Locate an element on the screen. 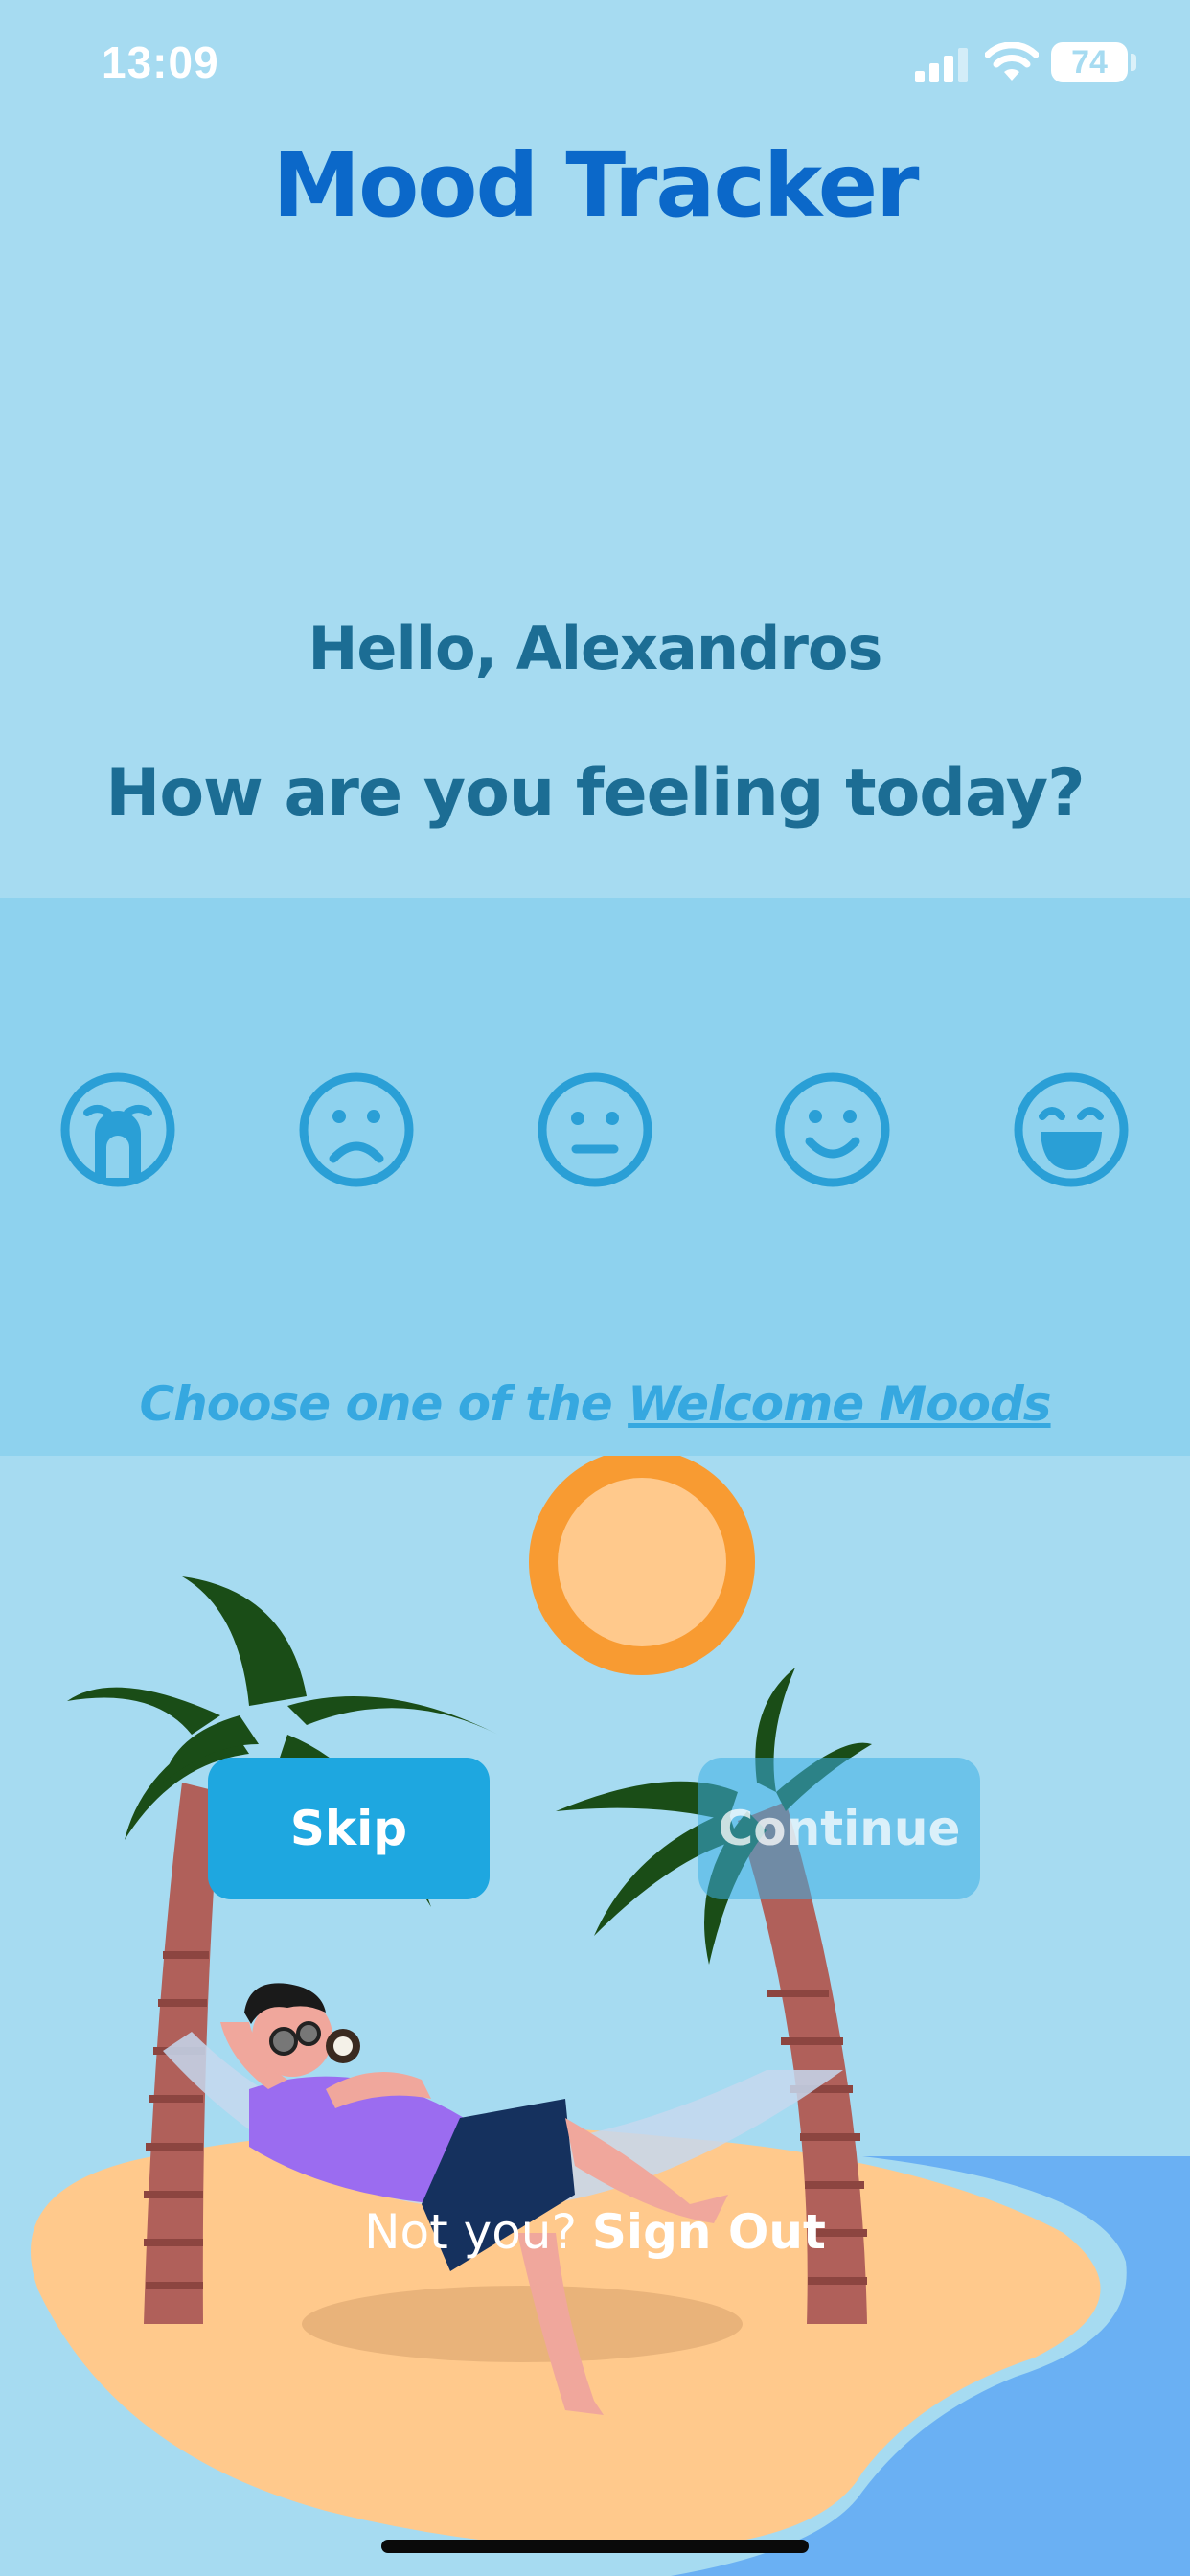 Image resolution: width=1190 pixels, height=2576 pixels. battery-icon: 74 is located at coordinates (1090, 62).